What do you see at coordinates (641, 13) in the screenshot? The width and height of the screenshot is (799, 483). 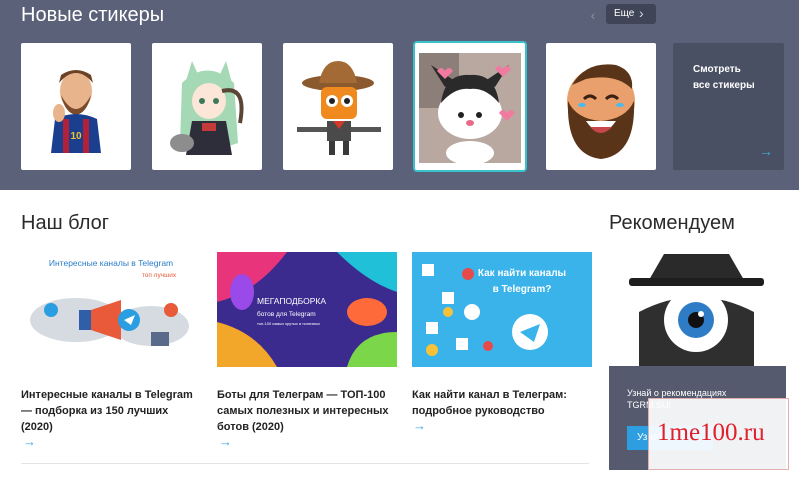 I see `chevron-right-icon: ›` at bounding box center [641, 13].